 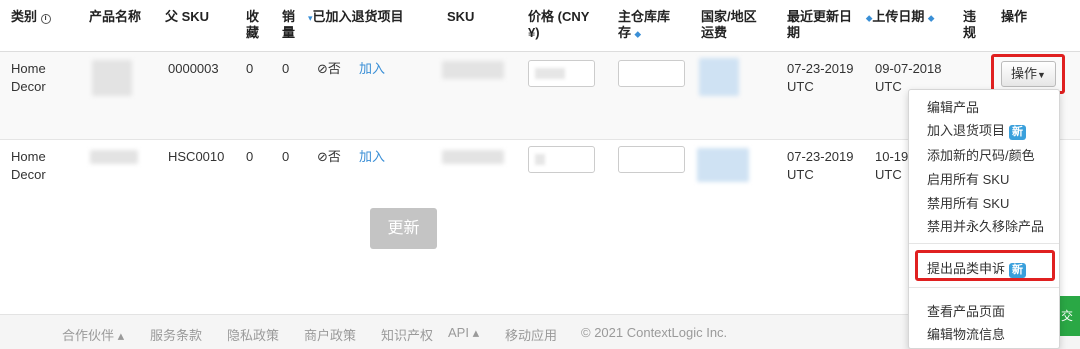 What do you see at coordinates (981, 154) in the screenshot?
I see `menu-item-add-size-color: 添加新的尺码/颜色` at bounding box center [981, 154].